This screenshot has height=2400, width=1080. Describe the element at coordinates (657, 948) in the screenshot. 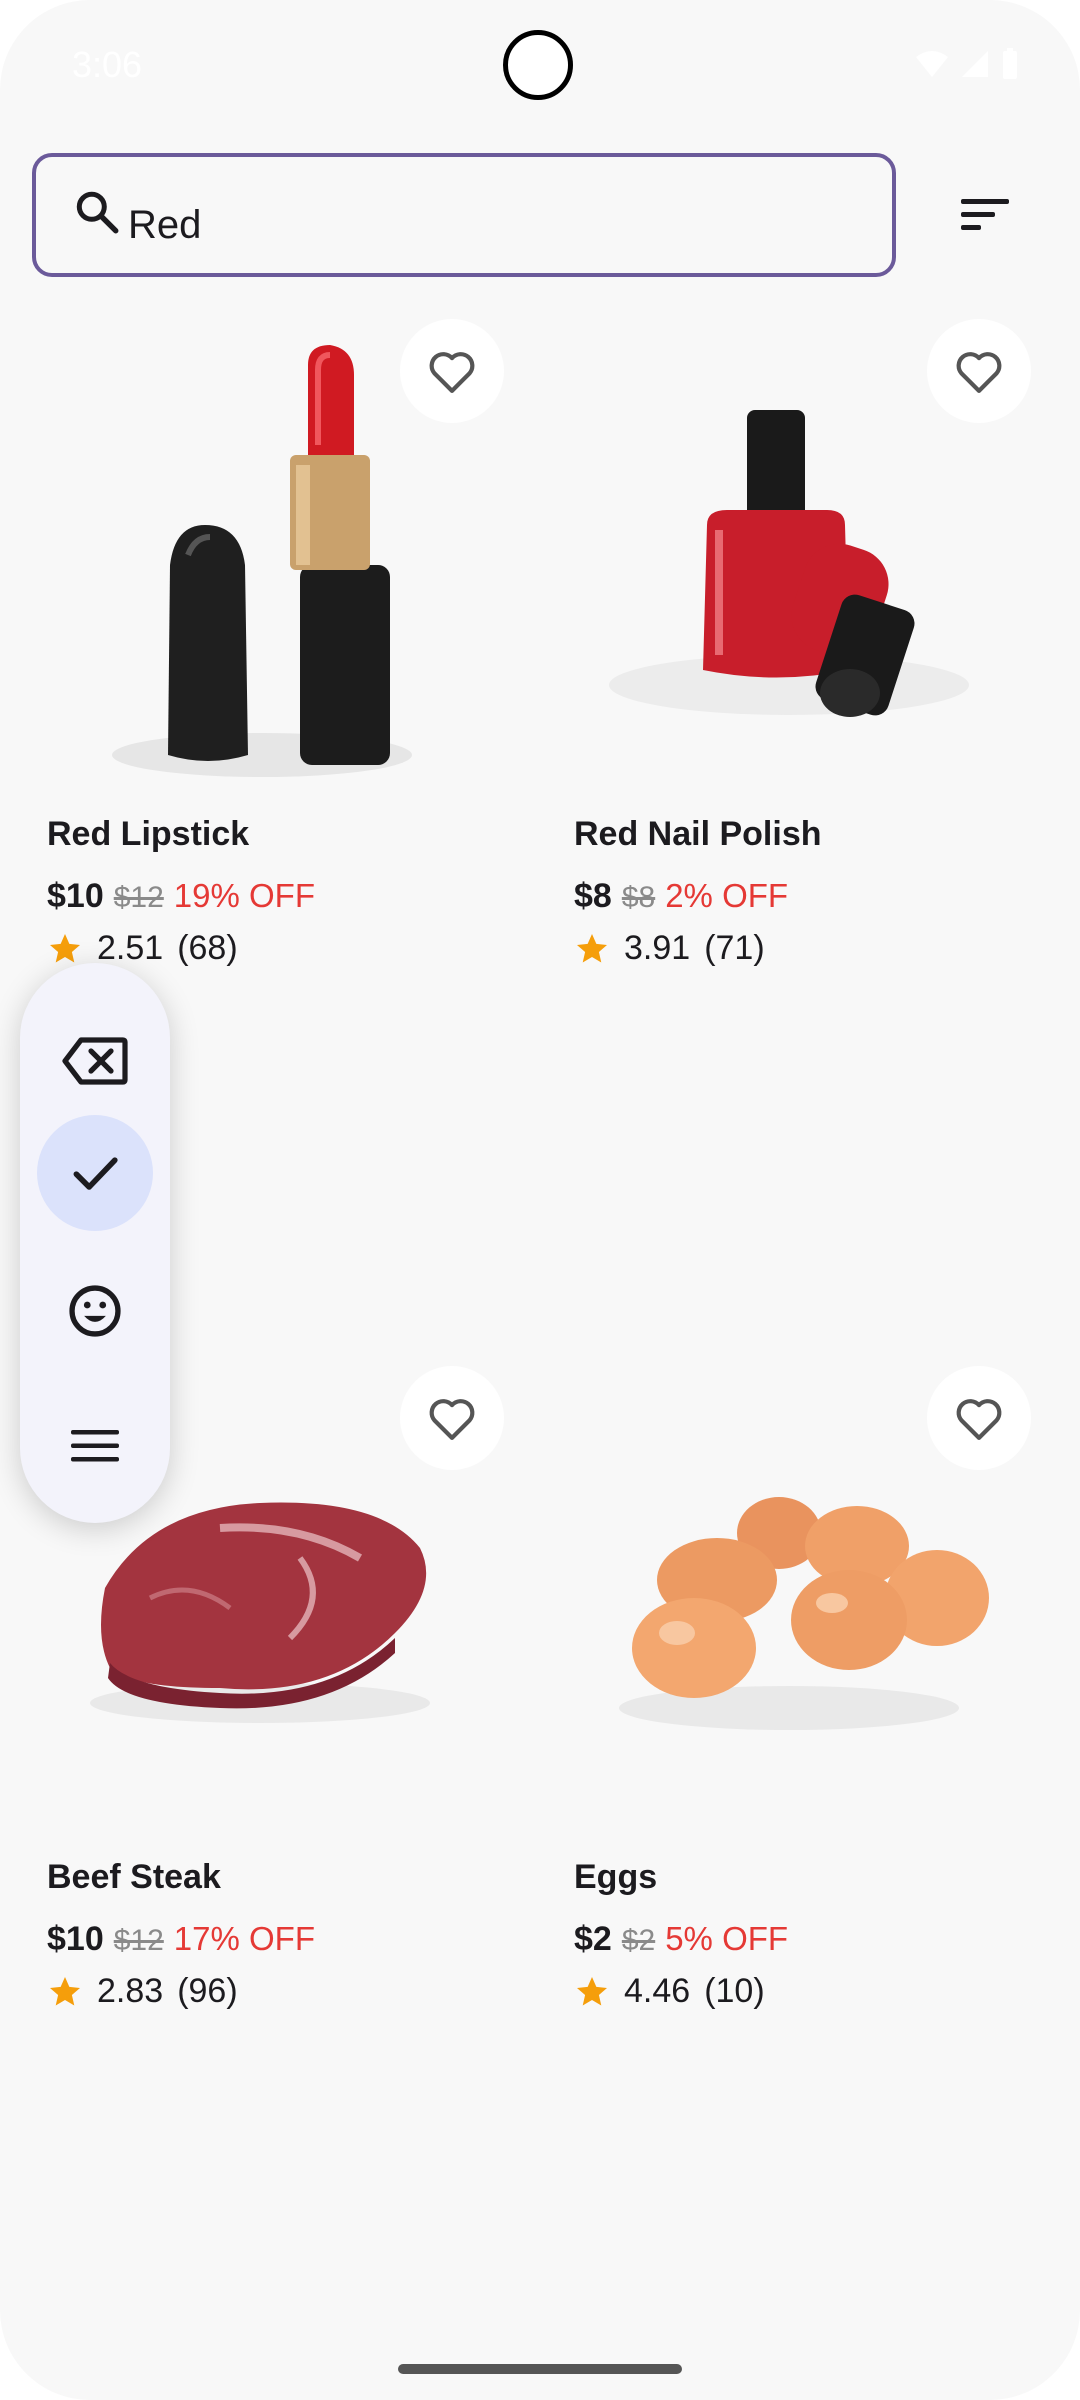

I see `rating-value: 3.91` at that location.